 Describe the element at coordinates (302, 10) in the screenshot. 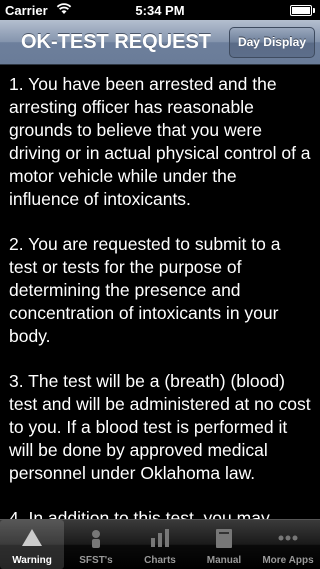

I see `battery-icon` at that location.